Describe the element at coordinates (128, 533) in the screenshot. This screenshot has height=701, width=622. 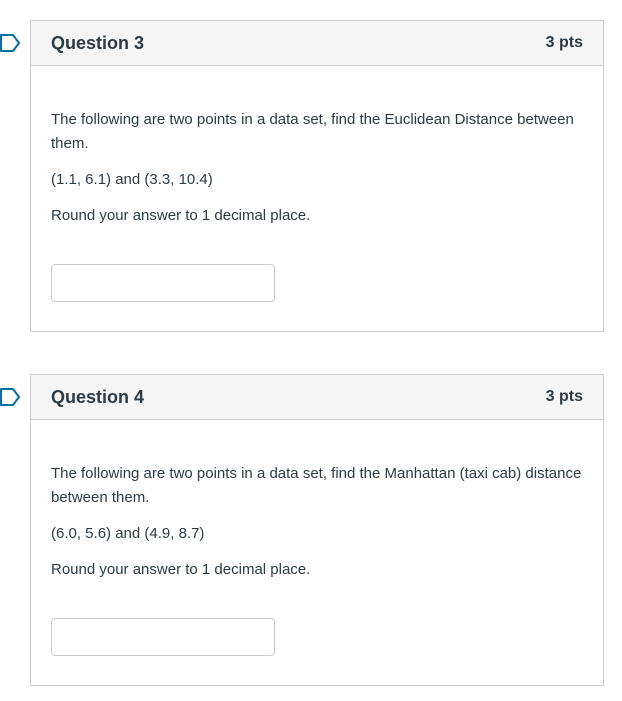
I see `question-points-pair: (6.0, 5.6) and (4.9, 8.7)` at that location.